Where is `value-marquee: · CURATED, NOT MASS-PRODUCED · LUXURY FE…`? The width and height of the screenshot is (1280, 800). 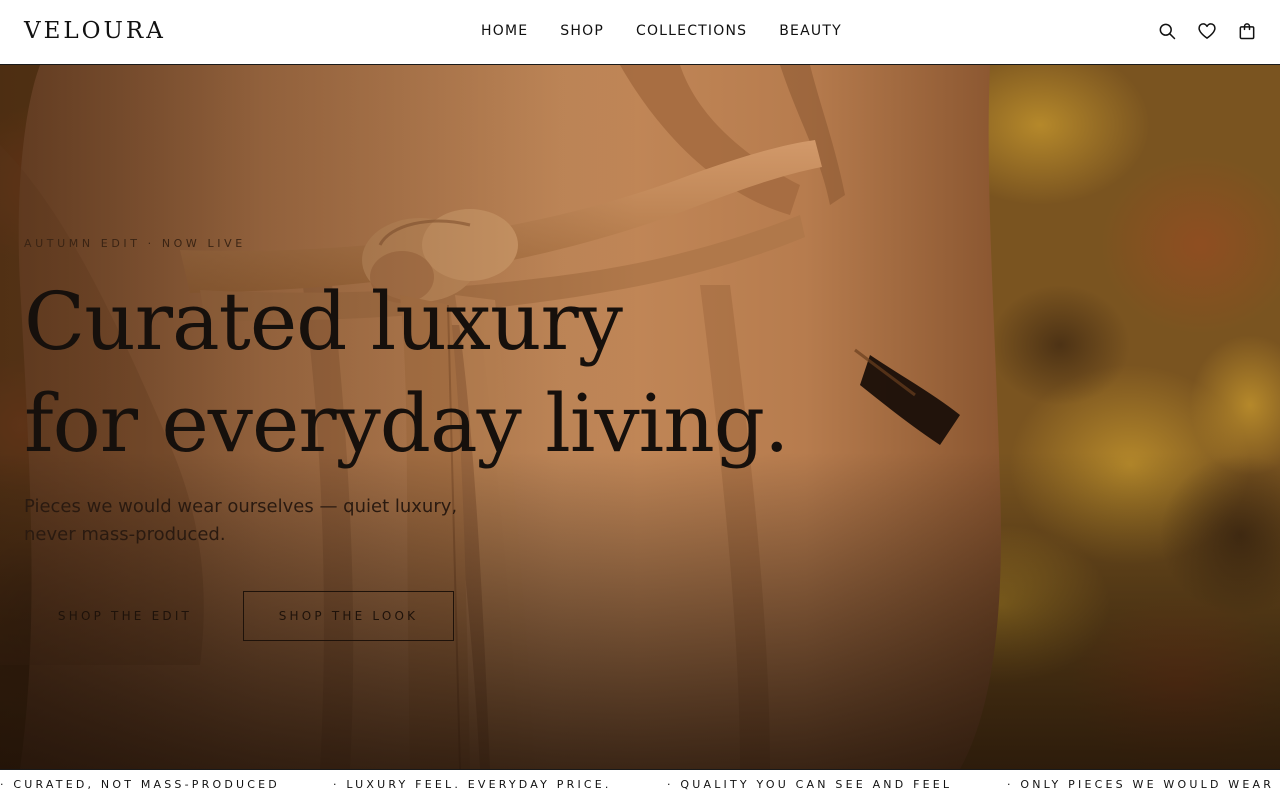 value-marquee: · CURATED, NOT MASS-PRODUCED · LUXURY FE… is located at coordinates (640, 784).